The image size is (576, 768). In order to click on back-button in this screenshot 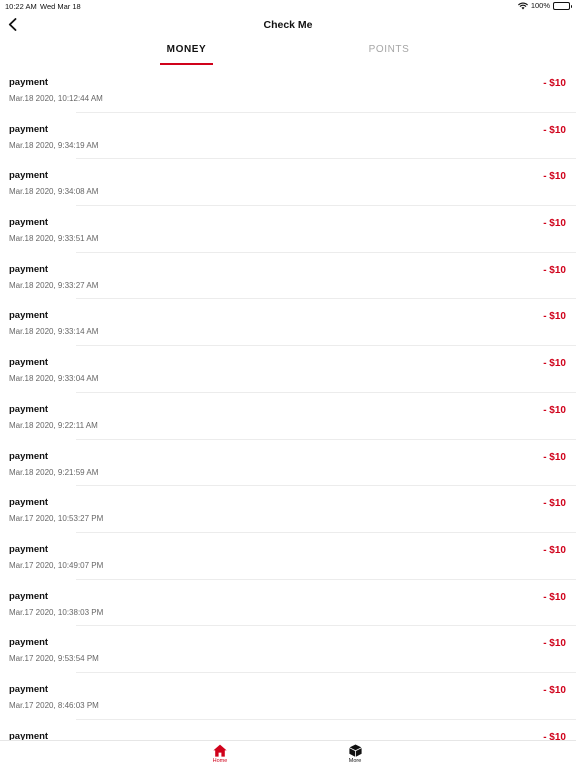, I will do `click(12, 24)`.